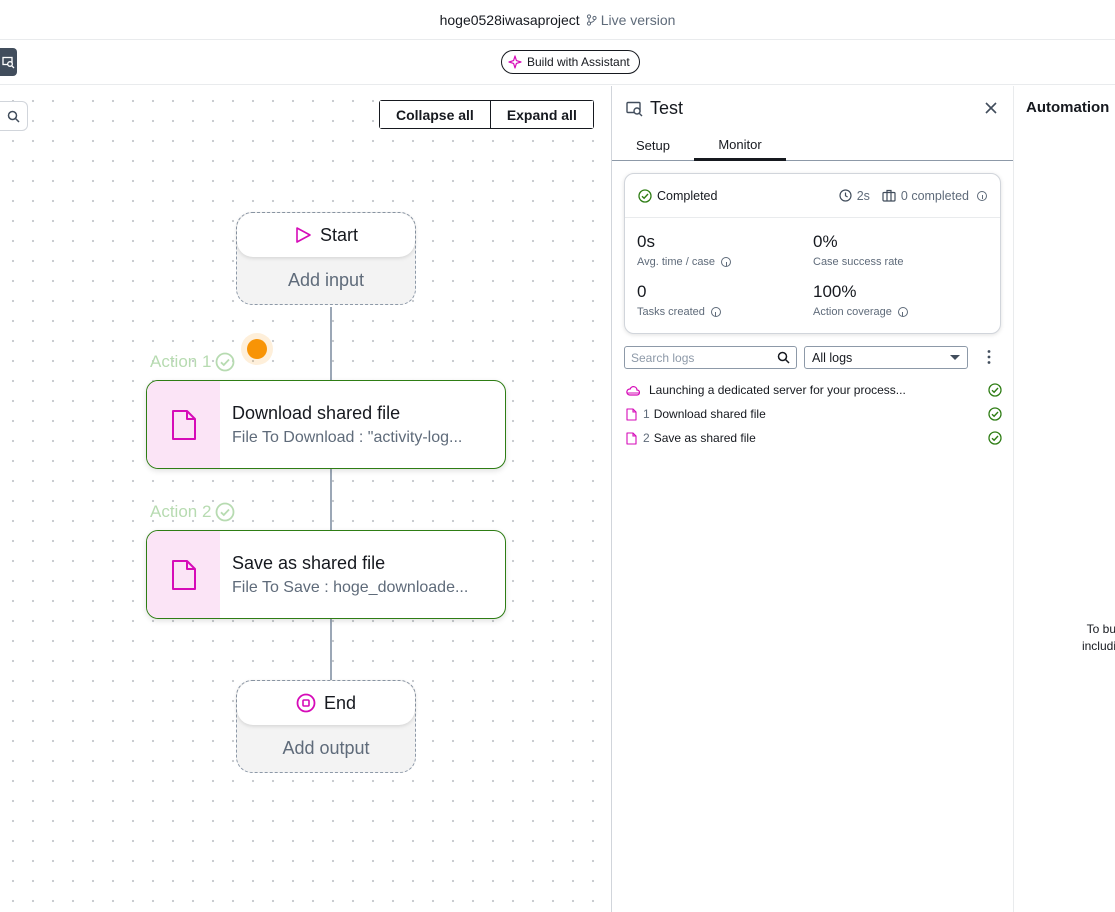 Image resolution: width=1115 pixels, height=912 pixels. Describe the element at coordinates (340, 702) in the screenshot. I see `end-label: End` at that location.